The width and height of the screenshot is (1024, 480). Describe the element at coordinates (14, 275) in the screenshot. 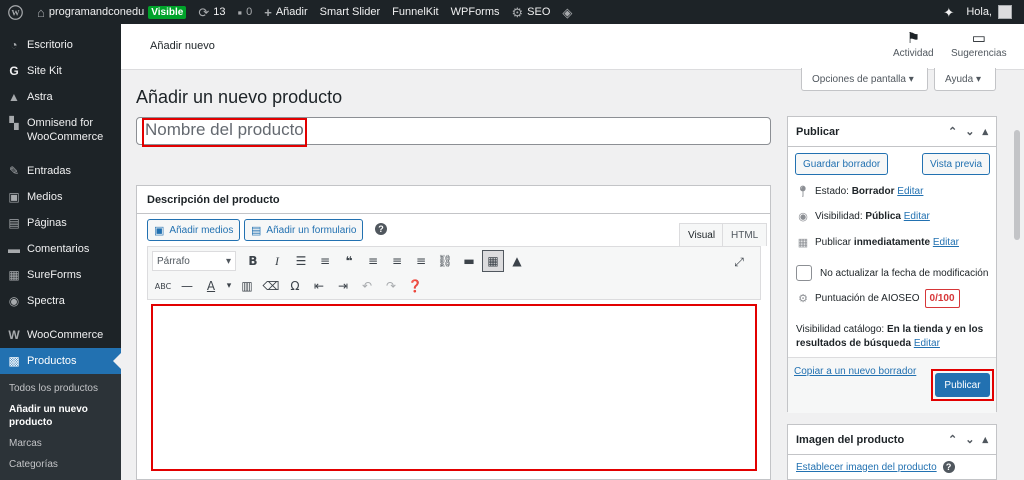

I see `sureforms-icon: ▦` at that location.